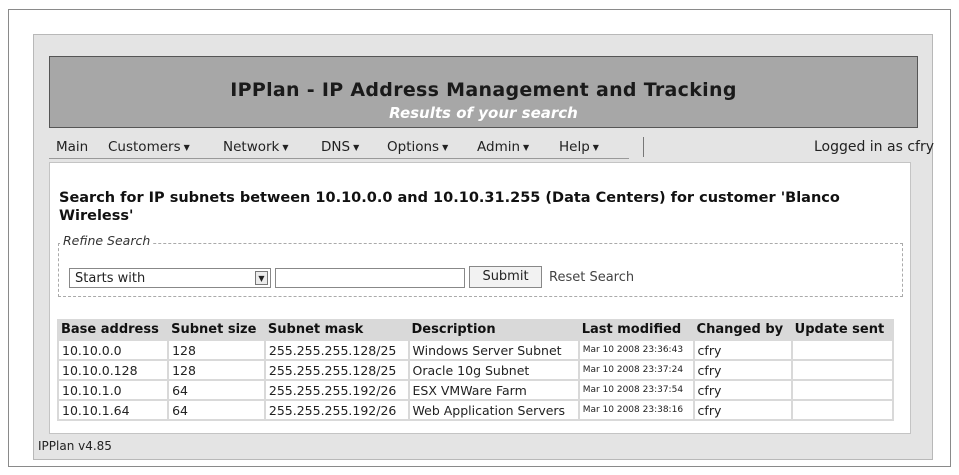  I want to click on col-base-address: Base address, so click(113, 329).